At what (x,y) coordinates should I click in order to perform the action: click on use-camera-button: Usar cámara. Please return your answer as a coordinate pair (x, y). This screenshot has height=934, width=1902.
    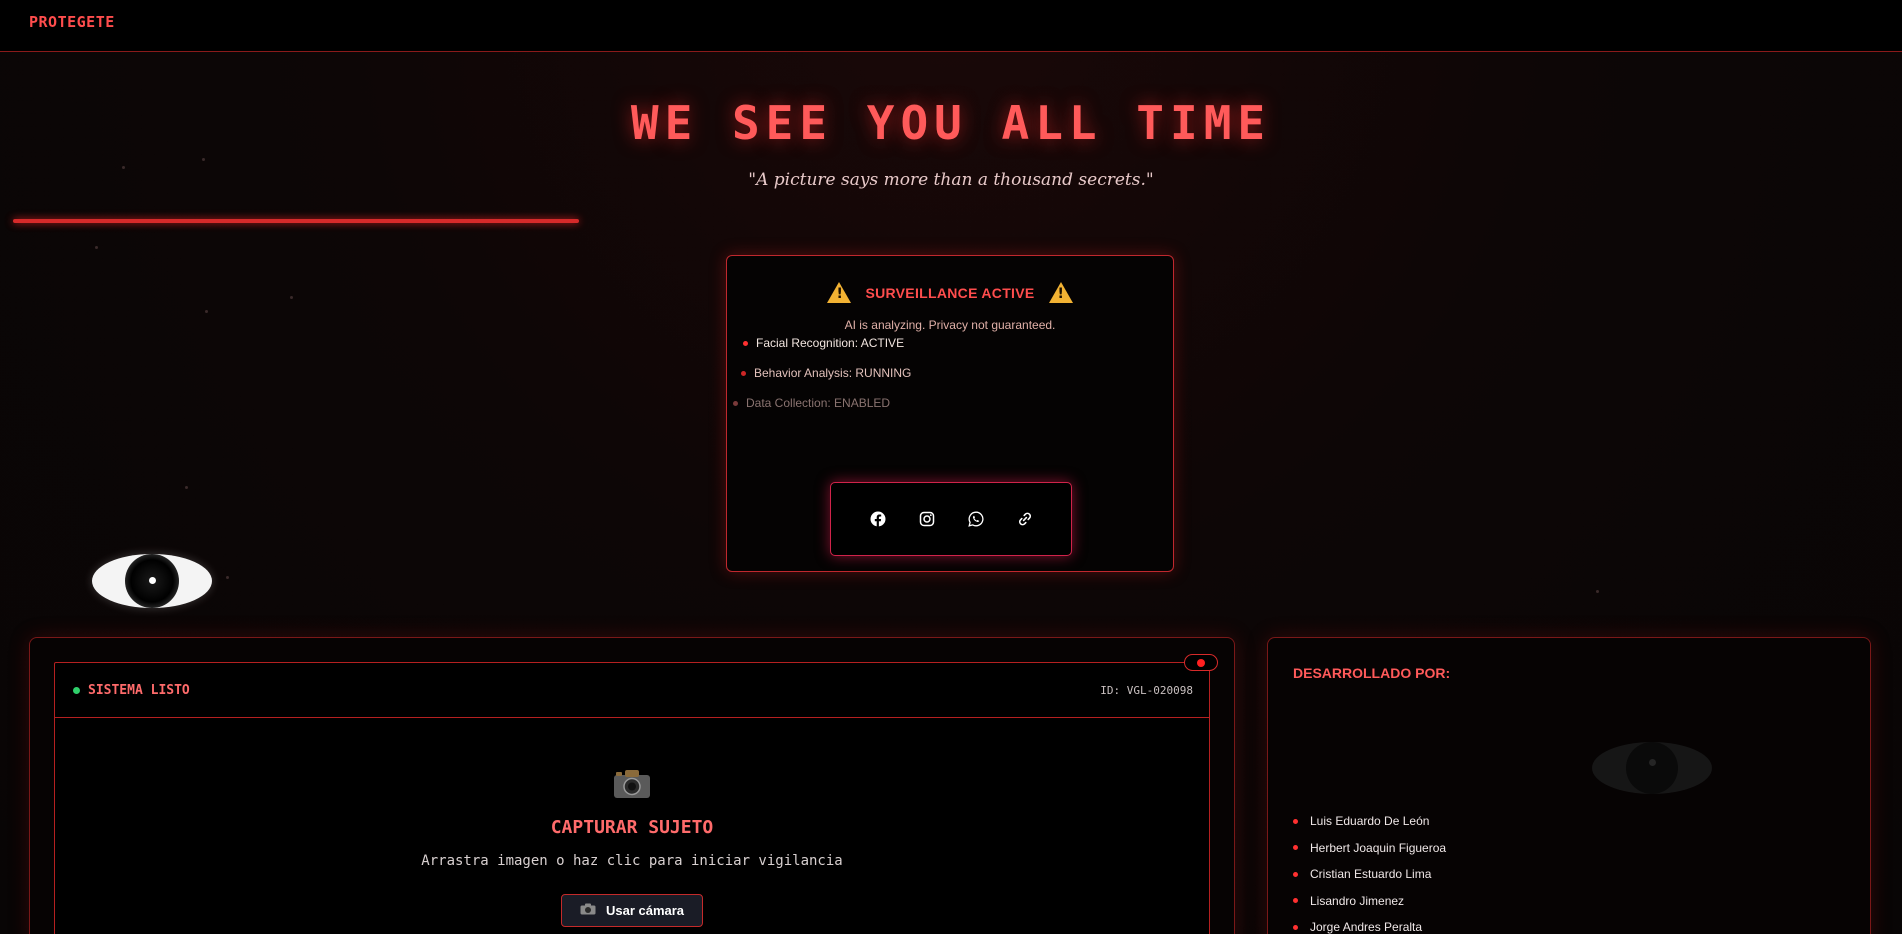
    Looking at the image, I should click on (632, 910).